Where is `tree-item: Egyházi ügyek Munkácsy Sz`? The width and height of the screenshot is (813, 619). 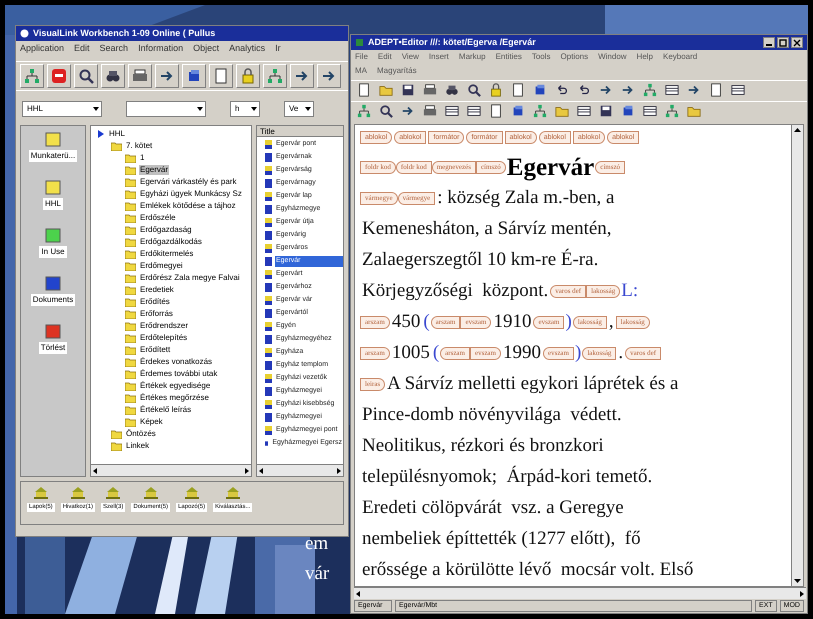
tree-item: Egyházi ügyek Munkácsy Sz is located at coordinates (191, 194).